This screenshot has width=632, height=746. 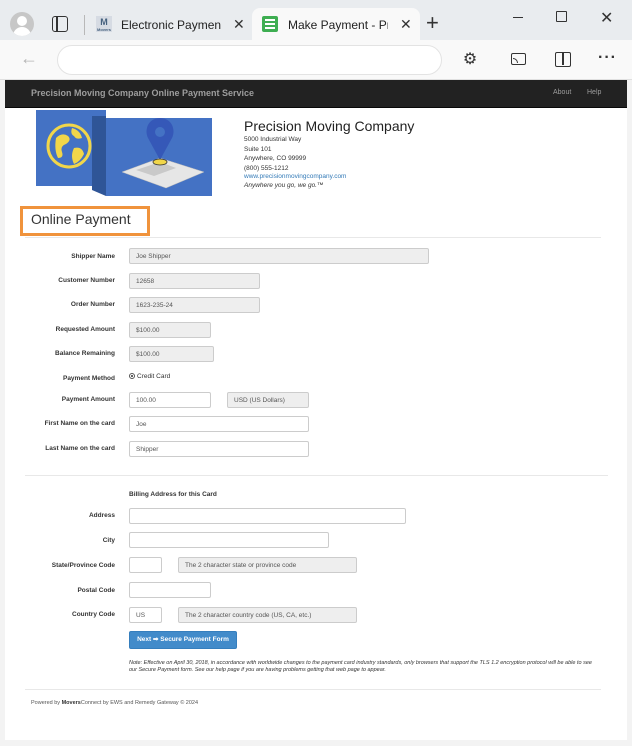 What do you see at coordinates (60, 24) in the screenshot?
I see `tab-actions-icon` at bounding box center [60, 24].